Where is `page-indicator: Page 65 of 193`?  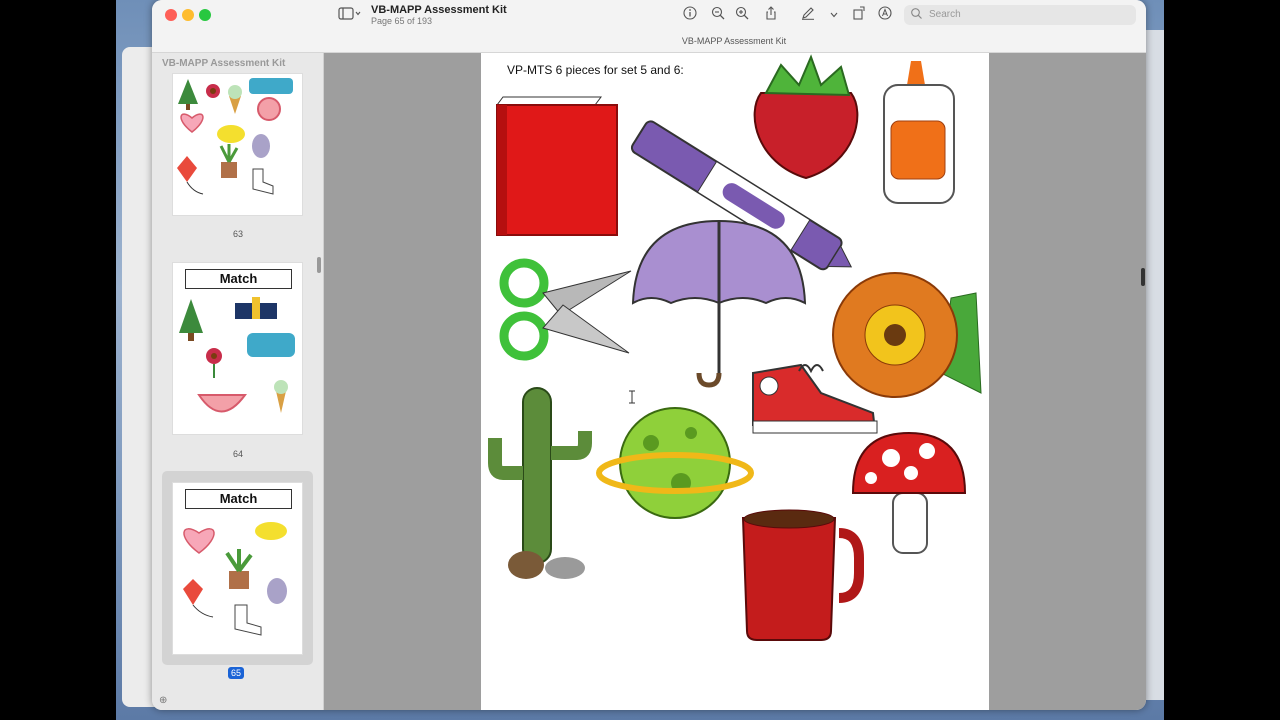
page-indicator: Page 65 of 193 is located at coordinates (402, 21).